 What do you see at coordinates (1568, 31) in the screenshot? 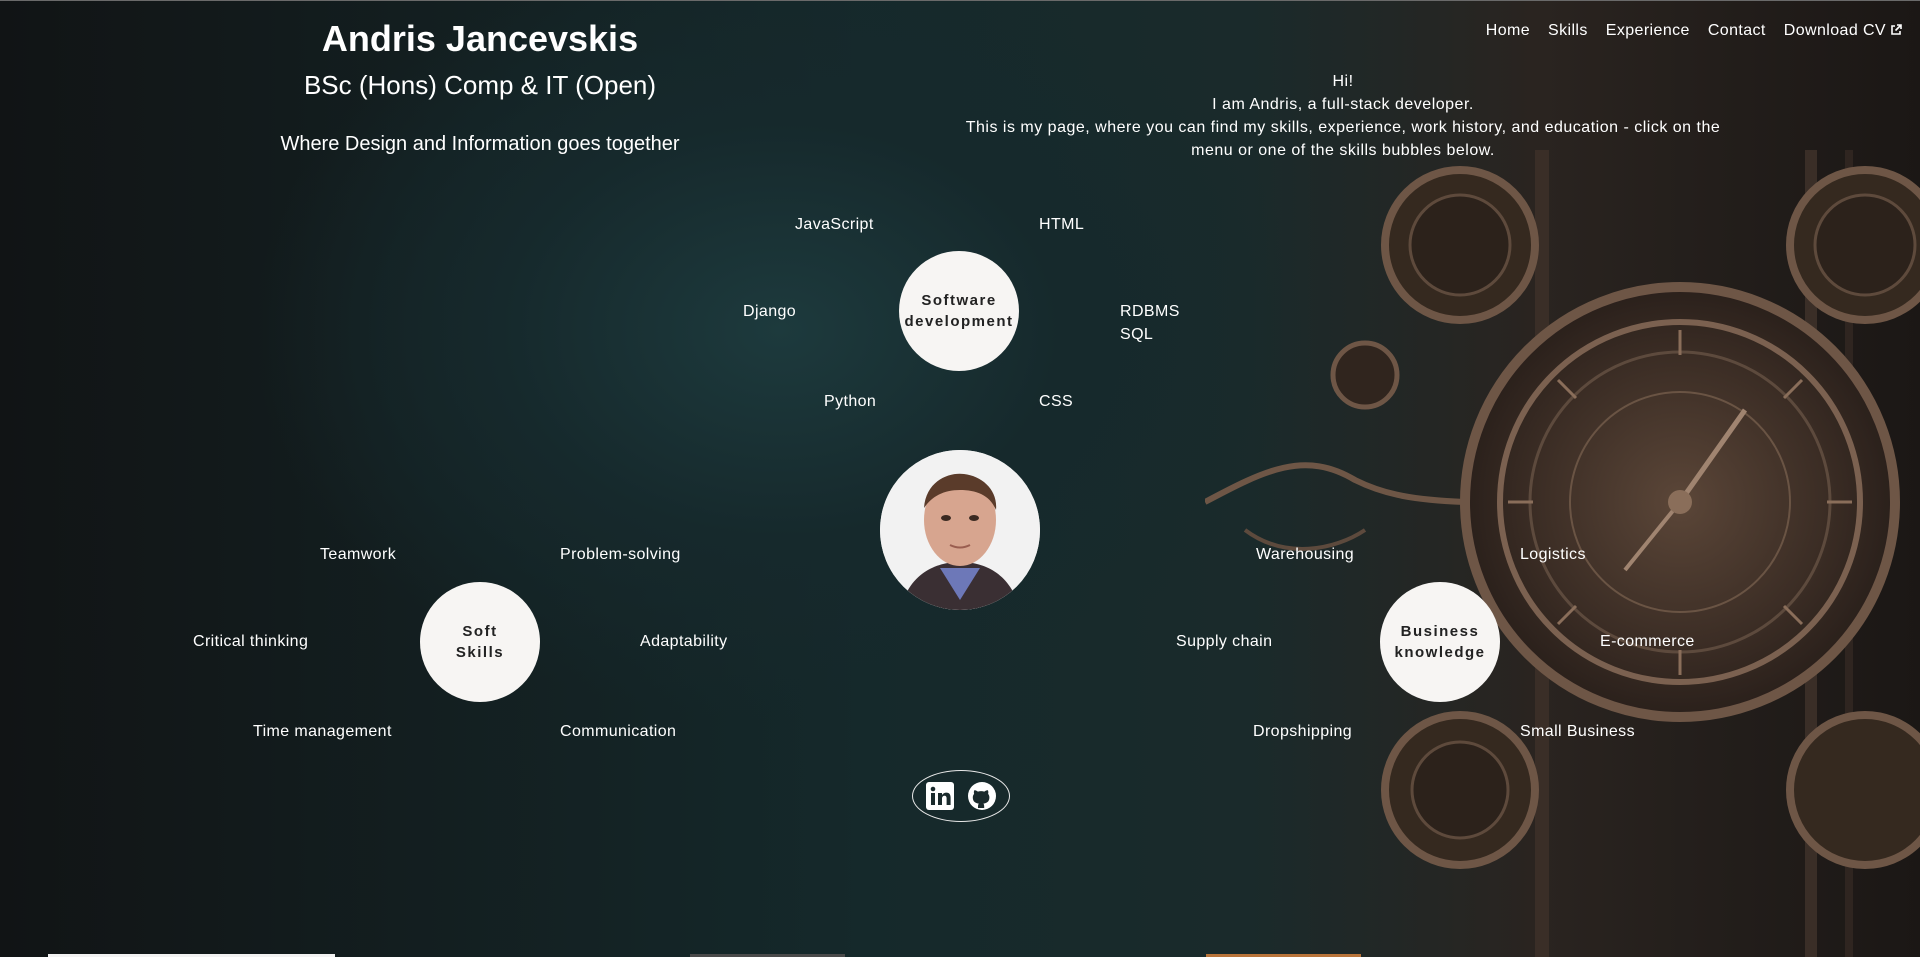
I see `nav-skills: Skills` at bounding box center [1568, 31].